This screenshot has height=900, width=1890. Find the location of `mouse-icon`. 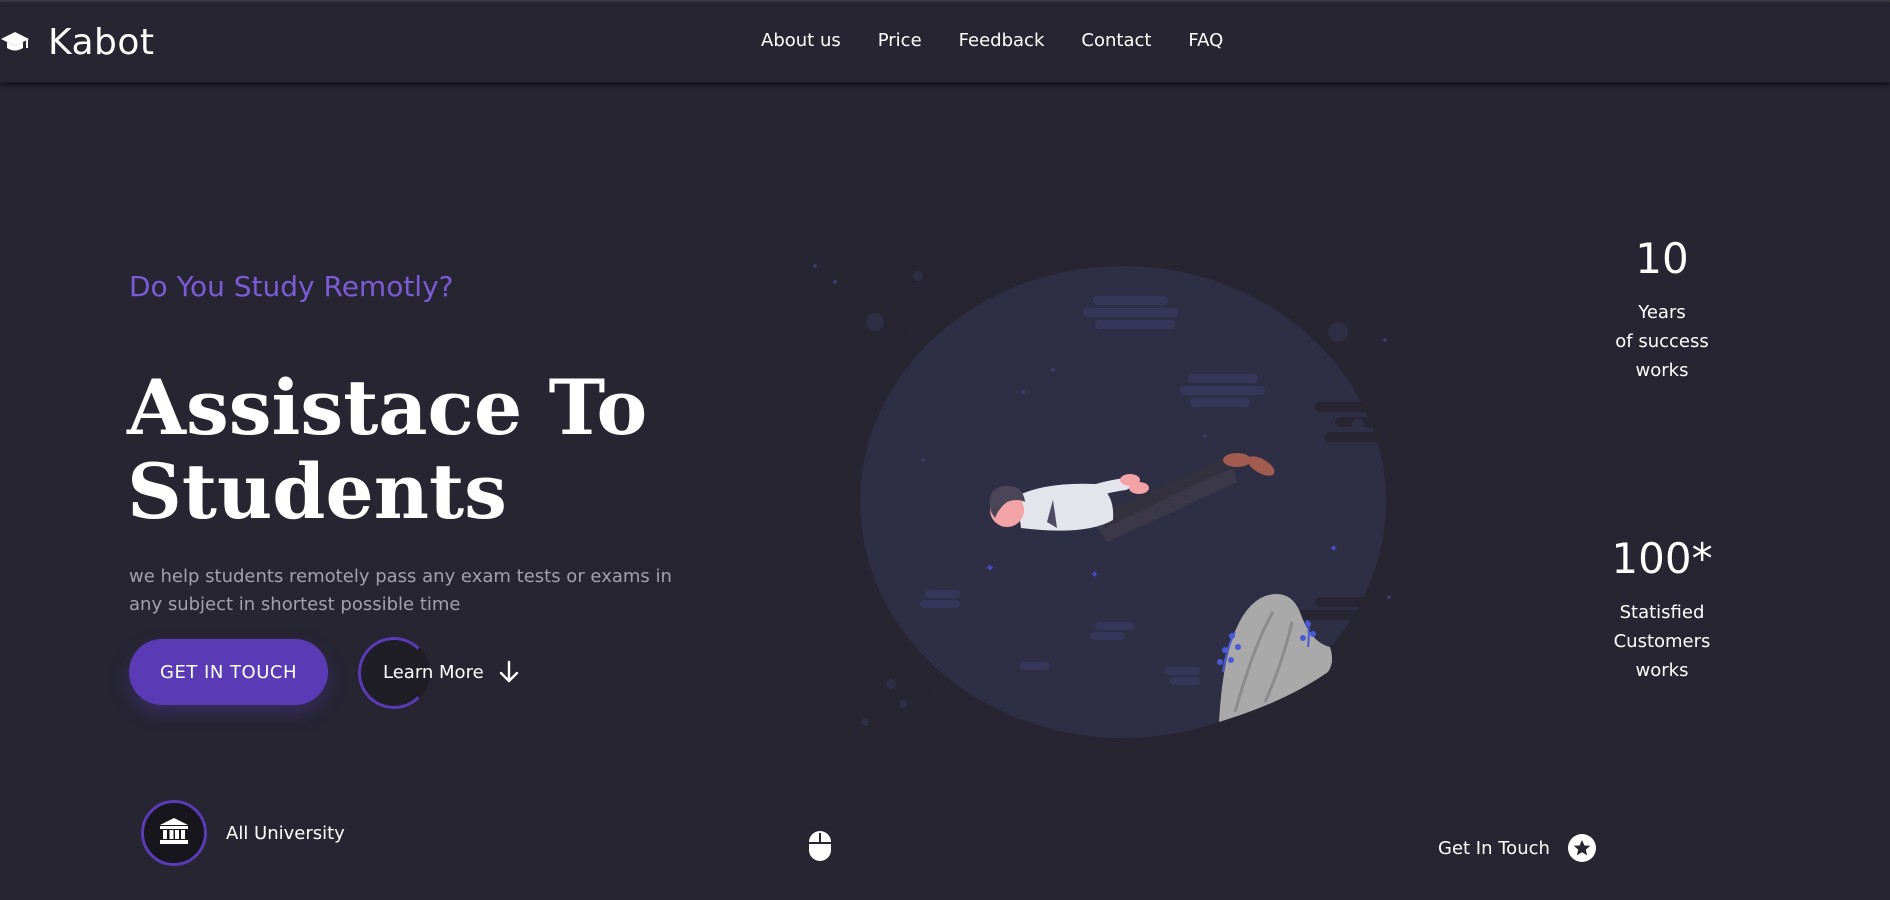

mouse-icon is located at coordinates (820, 846).